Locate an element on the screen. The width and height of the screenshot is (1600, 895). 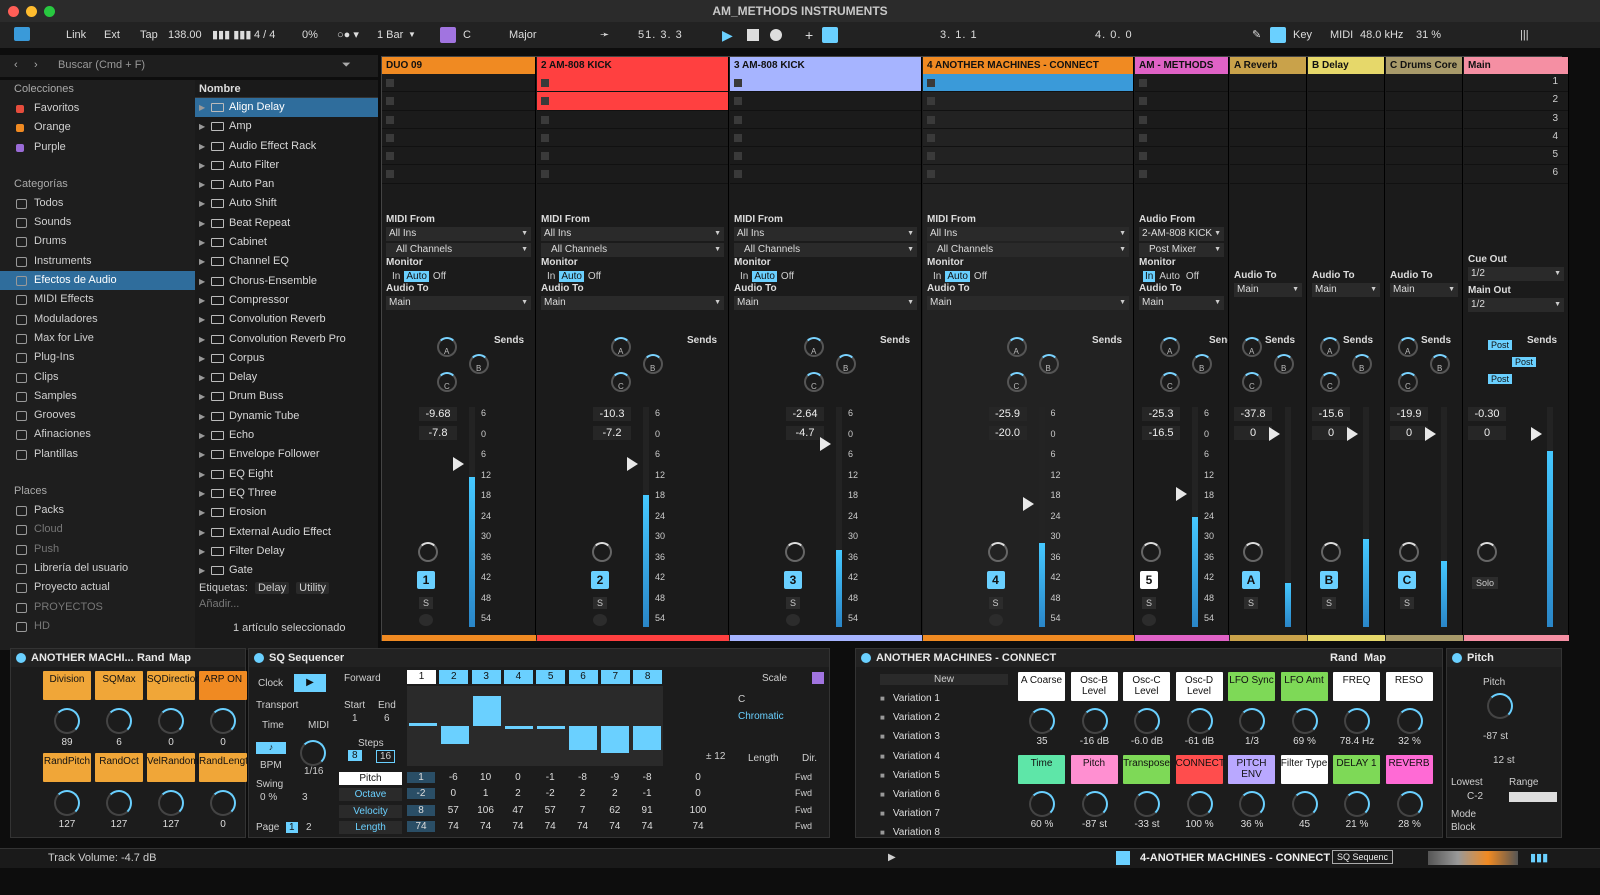
step-value: -6 is located at coordinates (453, 777).